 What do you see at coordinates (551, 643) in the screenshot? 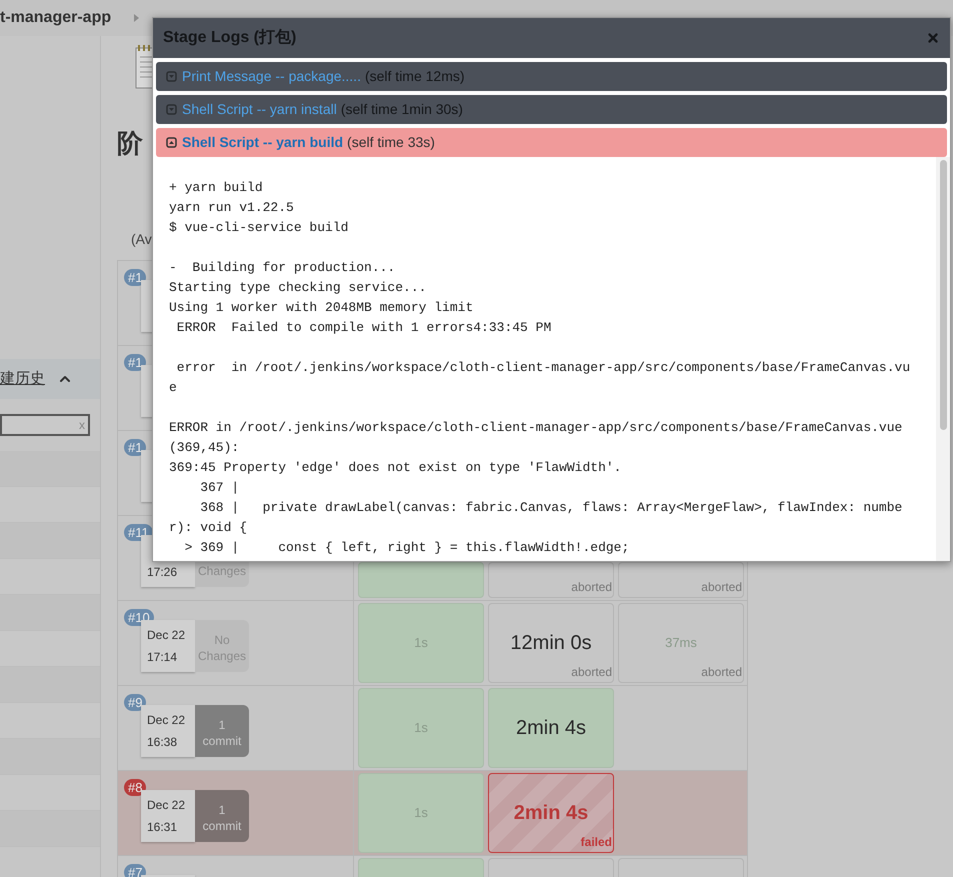
I see `stage-duration: 12min 0s` at bounding box center [551, 643].